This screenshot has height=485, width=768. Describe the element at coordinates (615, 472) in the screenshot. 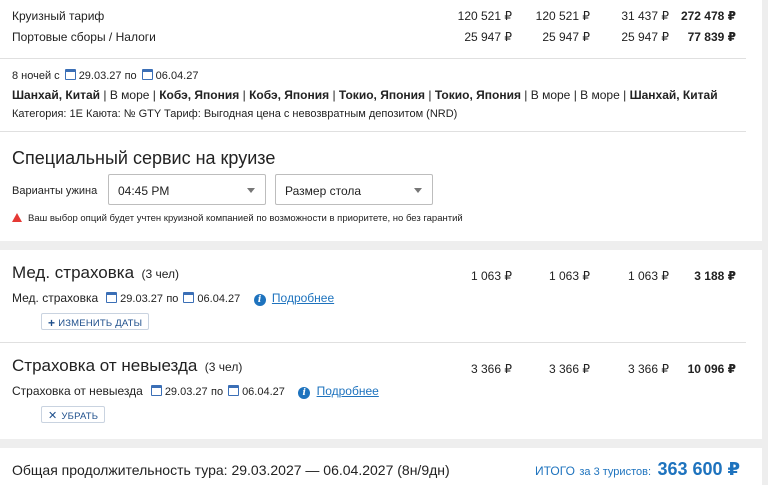

I see `total-suffix: за 3 туристов:` at that location.